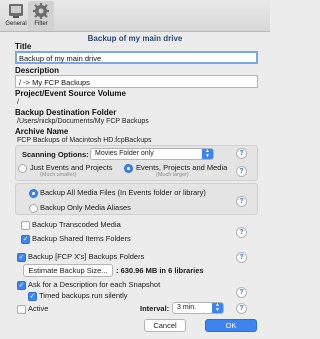 The width and height of the screenshot is (320, 339). I want to click on just-events-radio, so click(22, 168).